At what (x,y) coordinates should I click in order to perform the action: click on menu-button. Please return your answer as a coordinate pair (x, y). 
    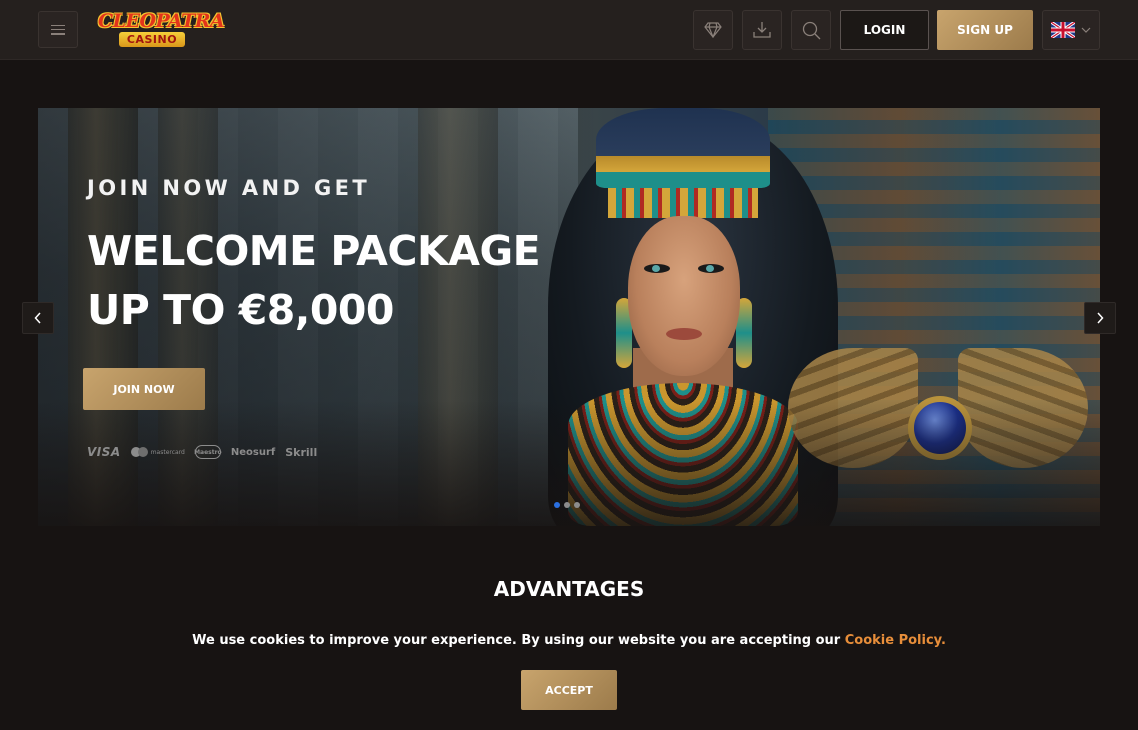
    Looking at the image, I should click on (58, 29).